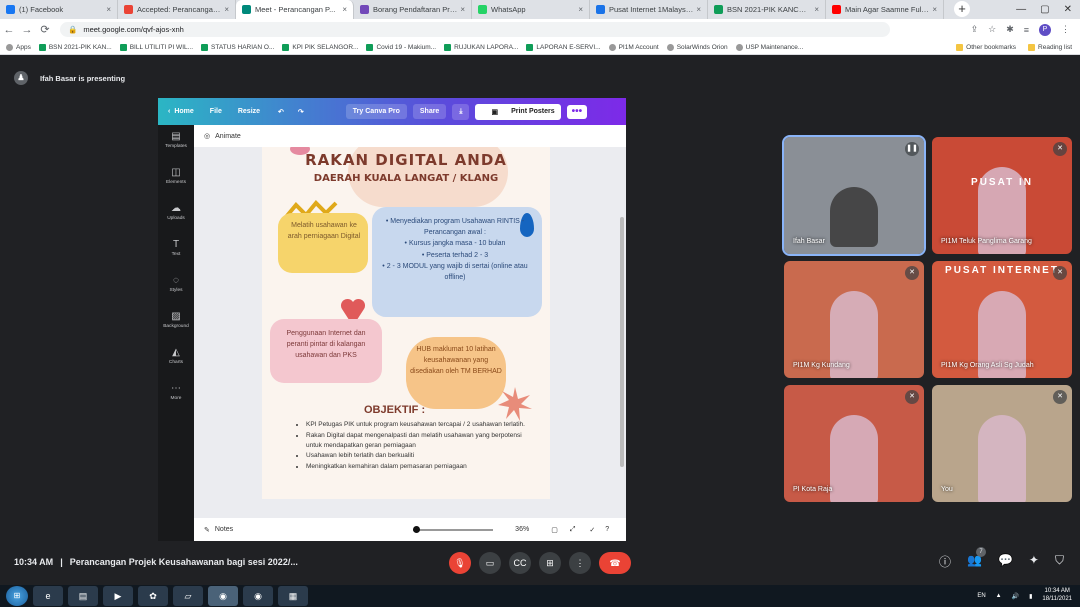  What do you see at coordinates (1045, 29) in the screenshot?
I see `profile-avatar: P` at bounding box center [1045, 29].